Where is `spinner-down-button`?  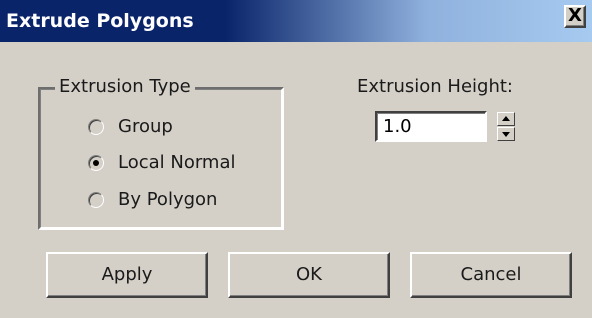
spinner-down-button is located at coordinates (506, 134).